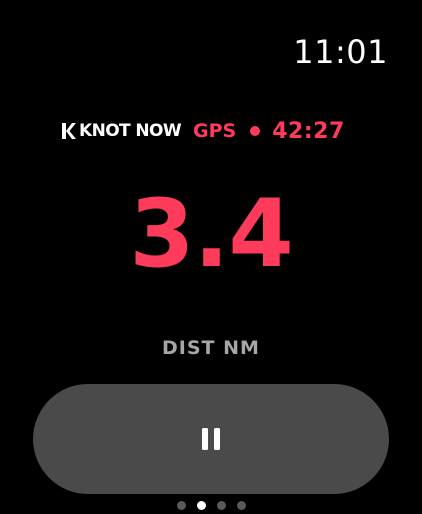 This screenshot has width=422, height=514. Describe the element at coordinates (69, 131) in the screenshot. I see `k-logo-icon` at that location.